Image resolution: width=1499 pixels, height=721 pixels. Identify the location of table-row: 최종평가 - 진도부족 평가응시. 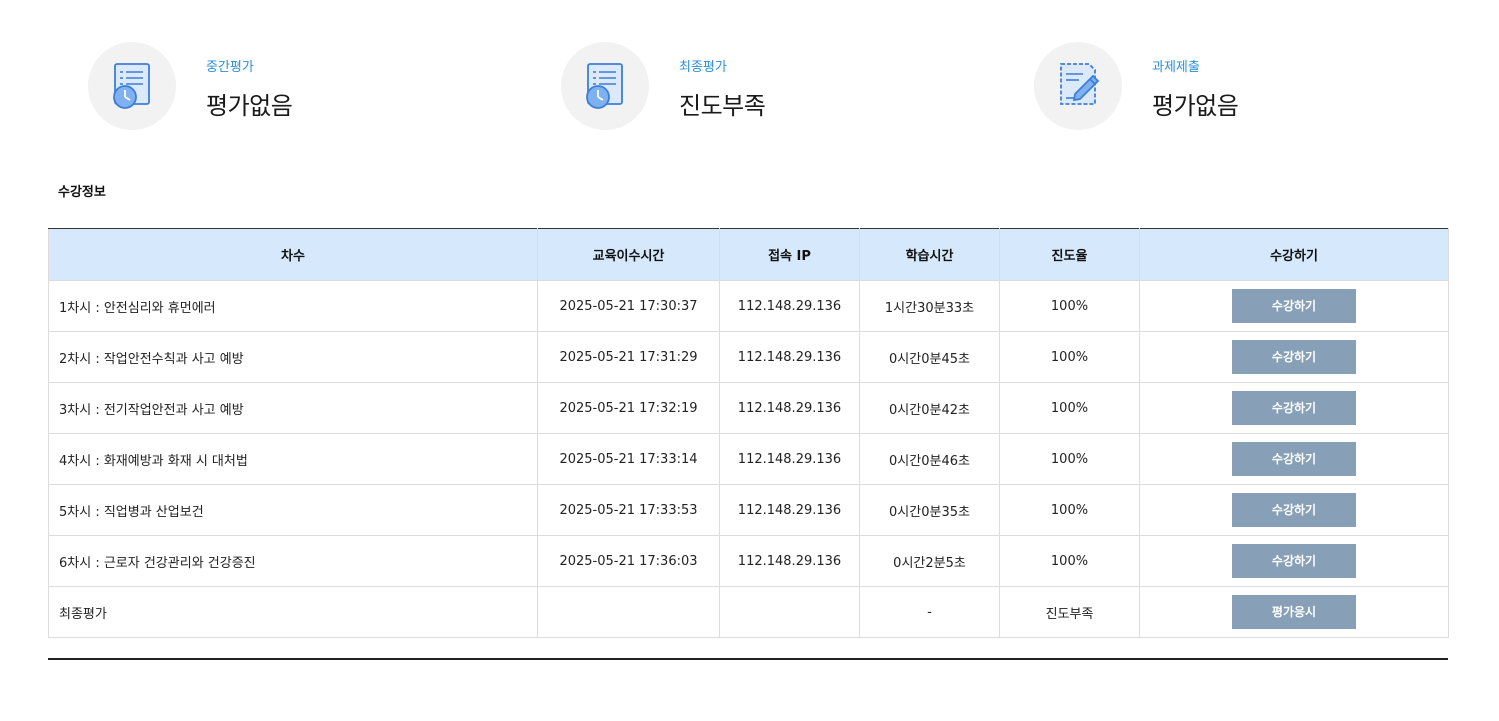
(748, 612).